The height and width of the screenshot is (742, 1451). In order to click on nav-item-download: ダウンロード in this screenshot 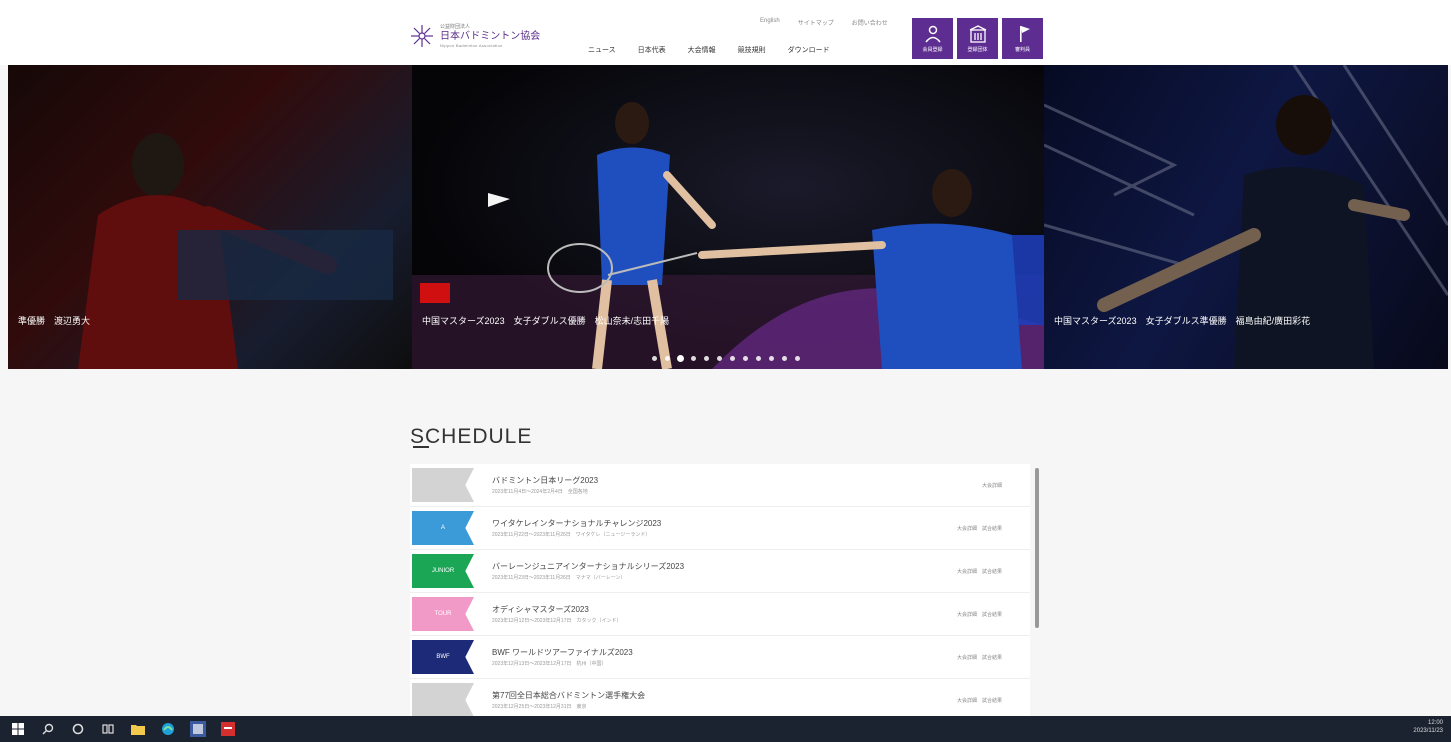, I will do `click(809, 50)`.